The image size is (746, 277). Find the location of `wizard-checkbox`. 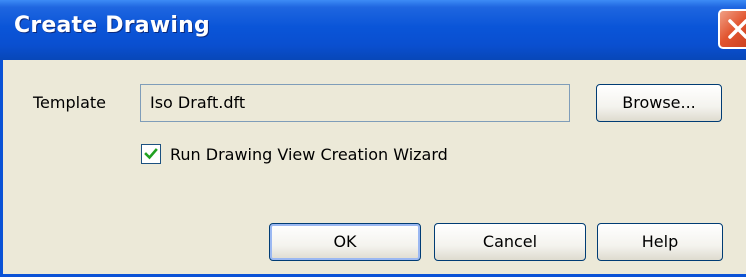

wizard-checkbox is located at coordinates (151, 154).